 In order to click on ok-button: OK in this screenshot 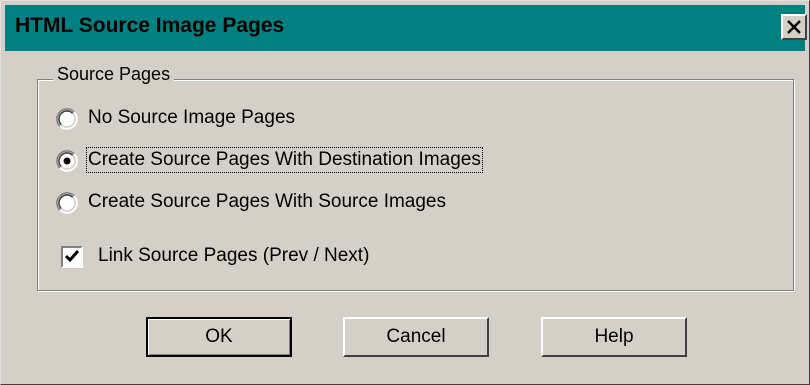, I will do `click(219, 337)`.